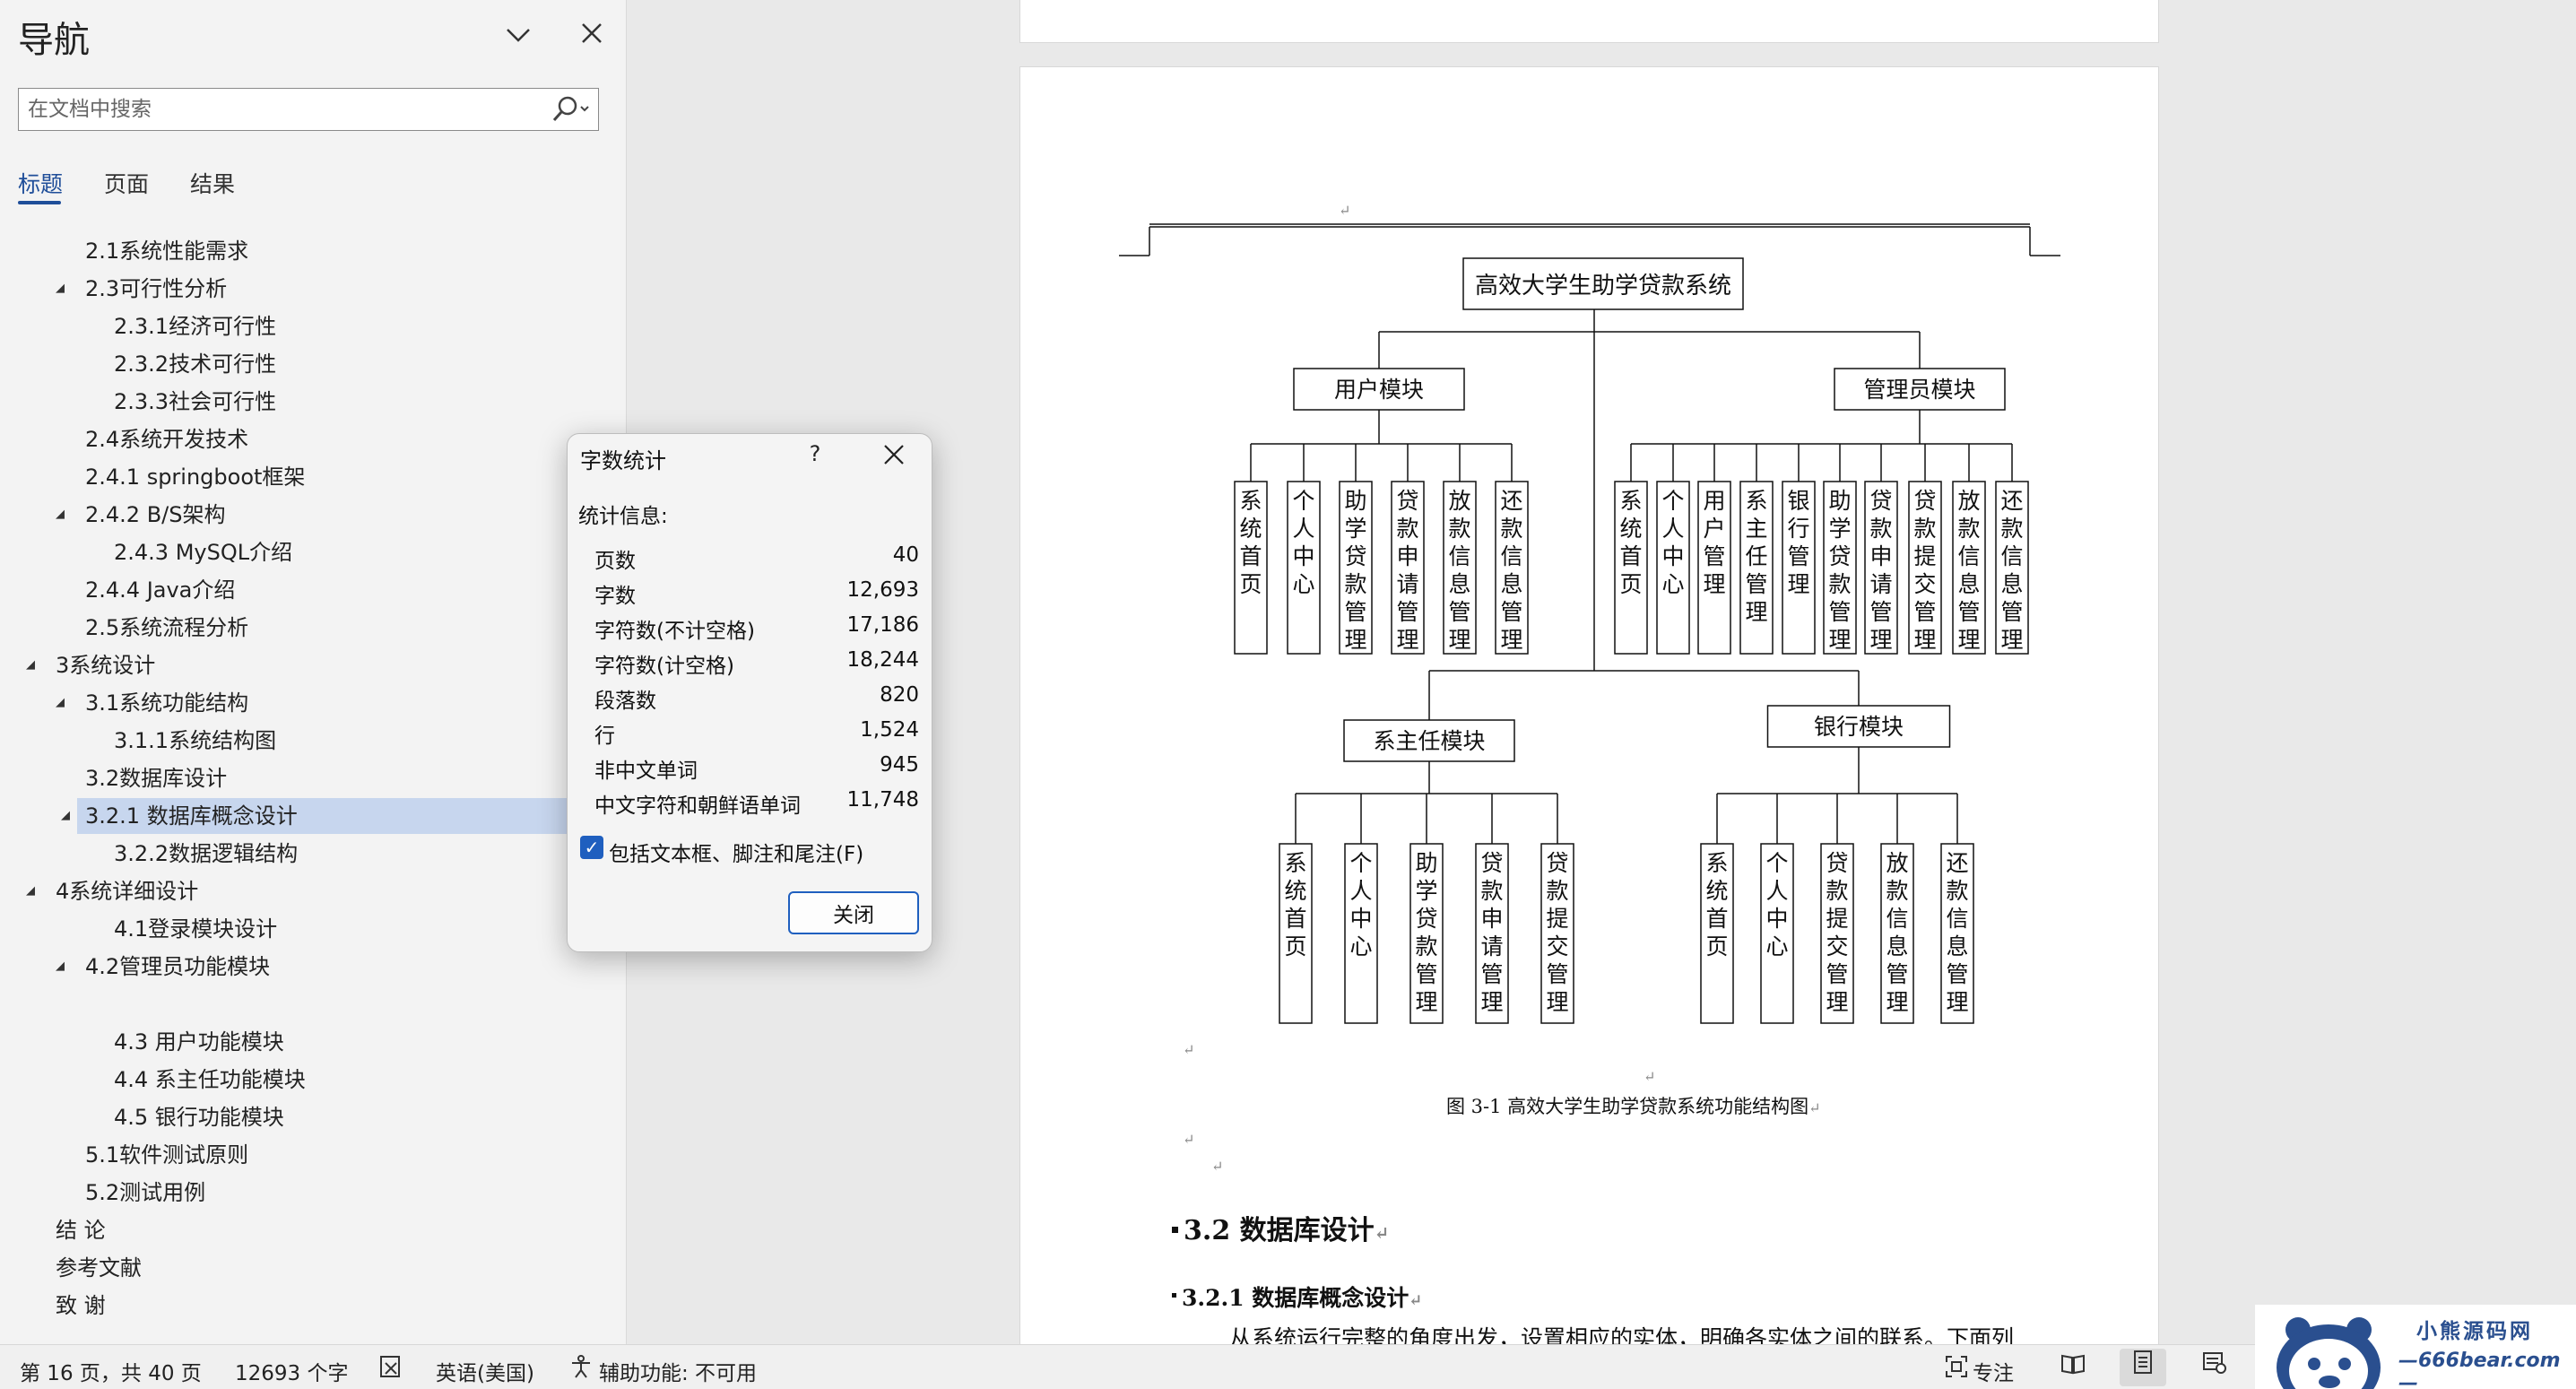  I want to click on heading-item-label: 2.3.1经济可行性, so click(195, 327).